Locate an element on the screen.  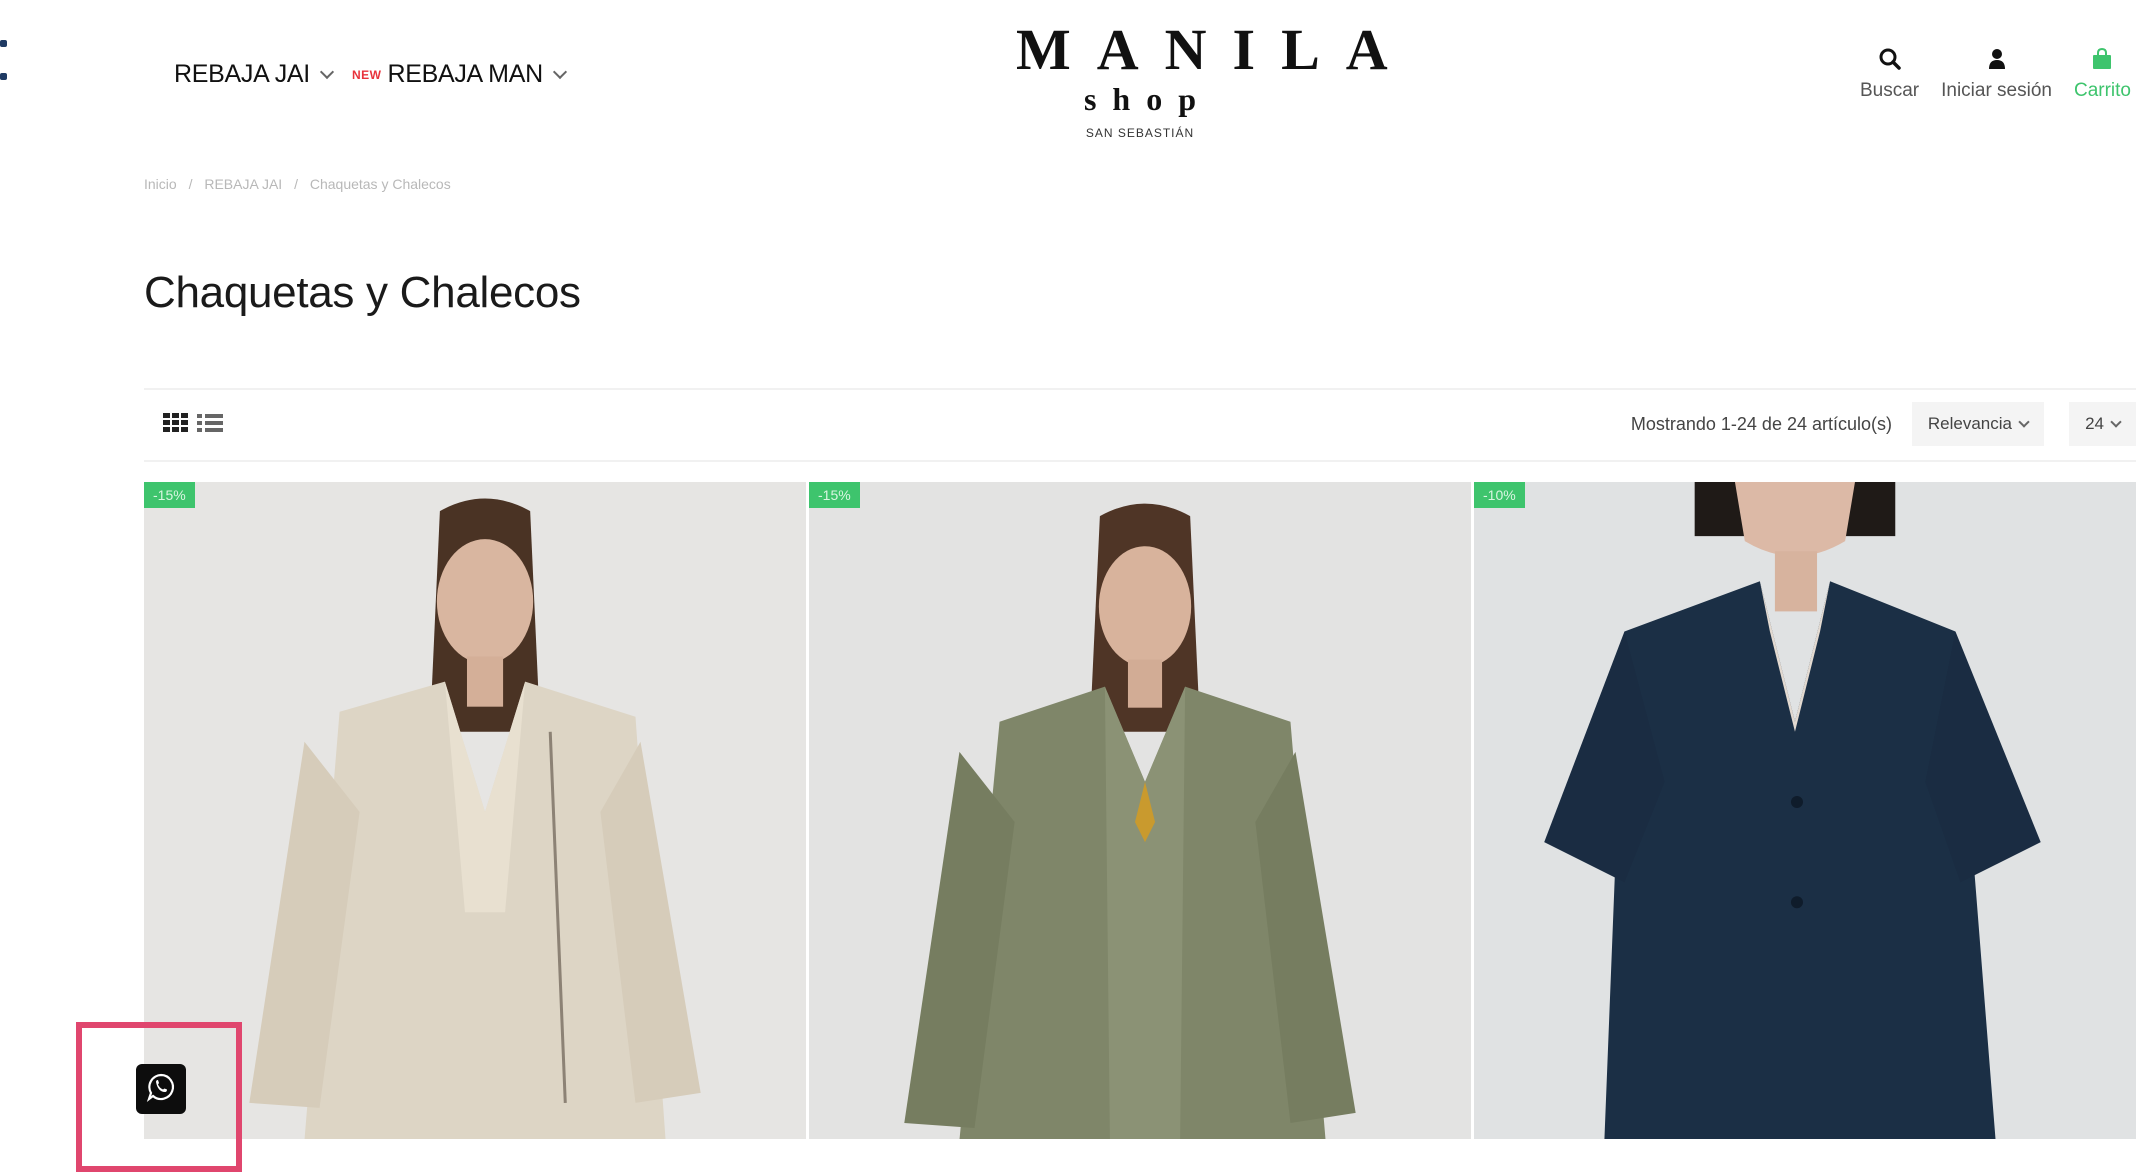
edge-marker is located at coordinates (5, 65).